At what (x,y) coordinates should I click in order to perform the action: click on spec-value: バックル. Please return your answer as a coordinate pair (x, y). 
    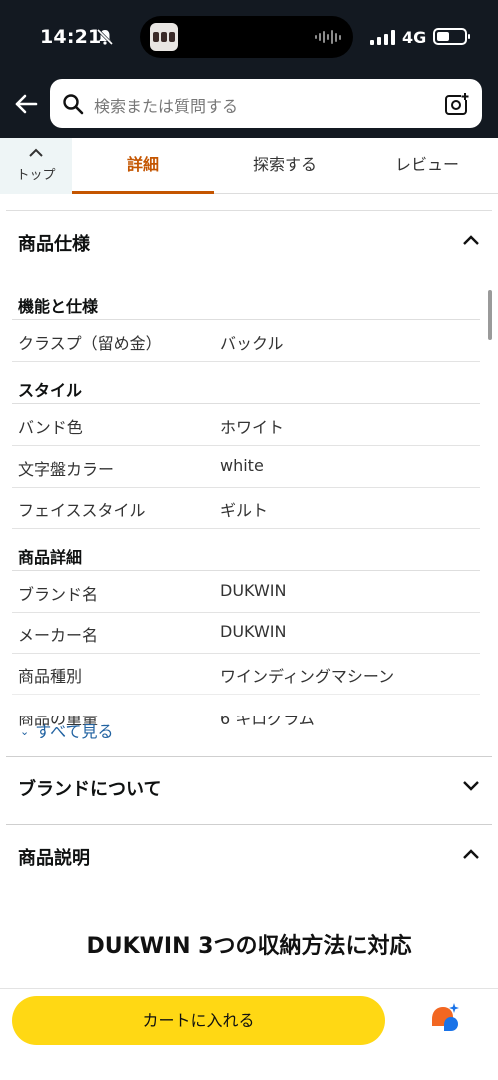
    Looking at the image, I should click on (252, 343).